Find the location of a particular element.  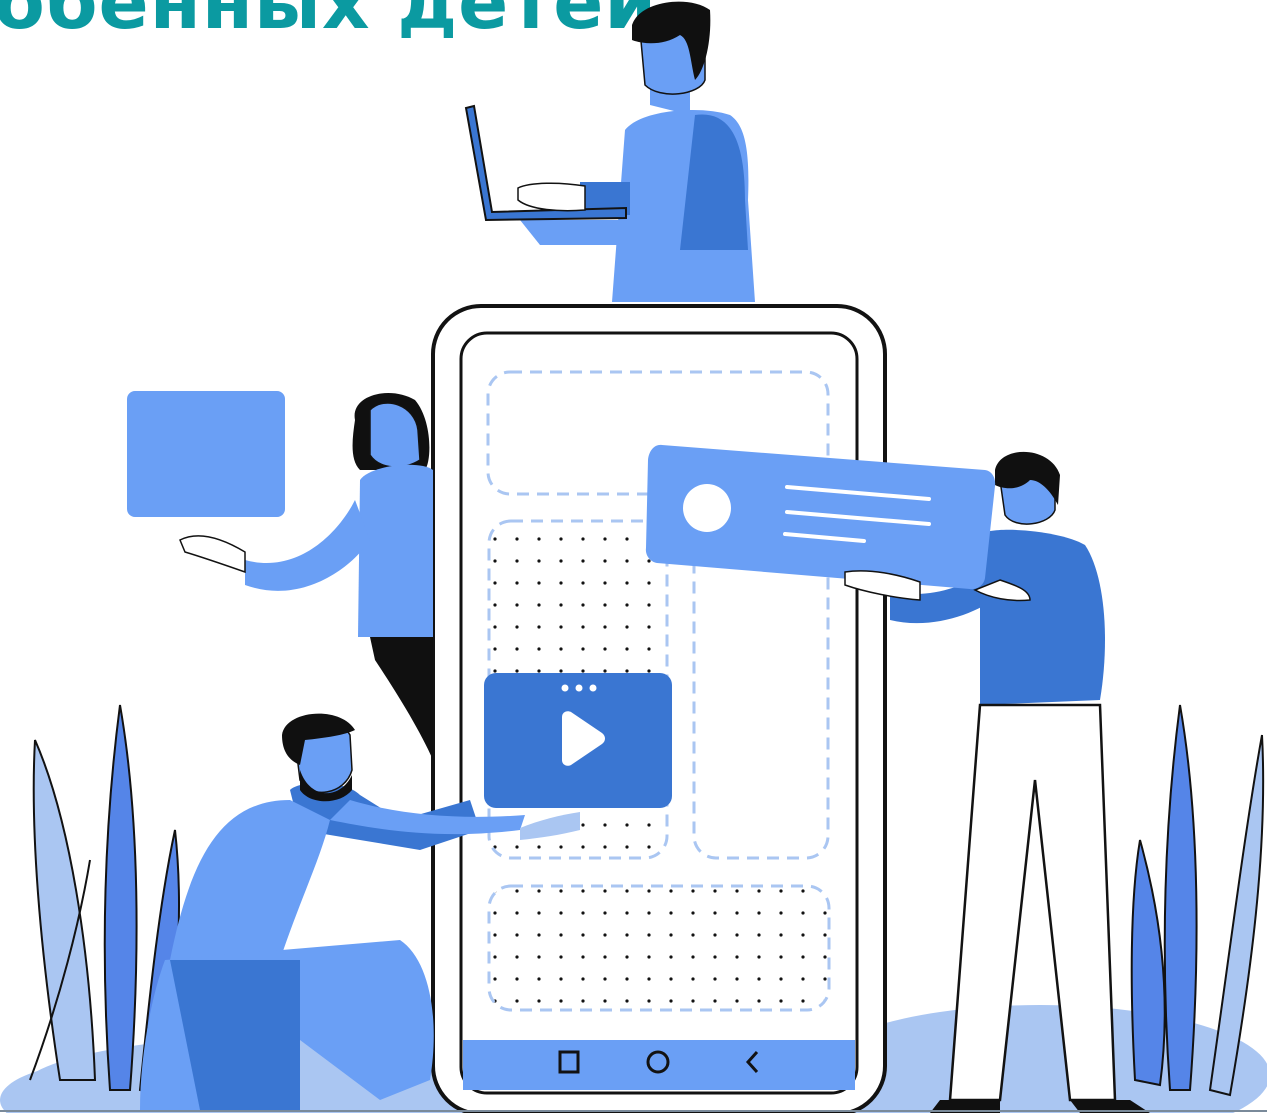

avatar-placeholder is located at coordinates (707, 508).